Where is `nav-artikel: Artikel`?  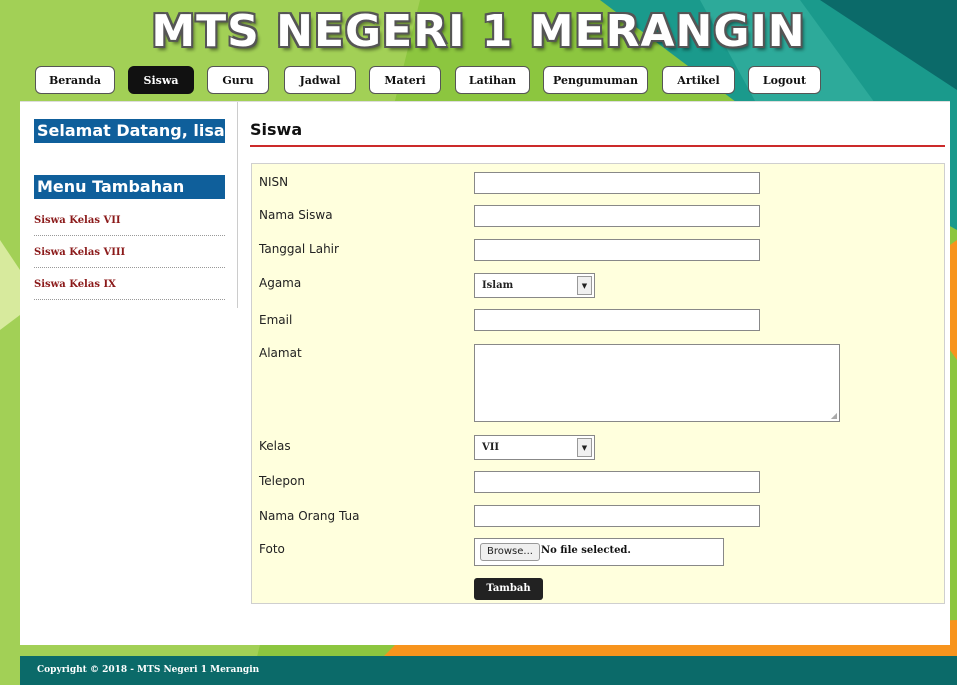 nav-artikel: Artikel is located at coordinates (698, 80).